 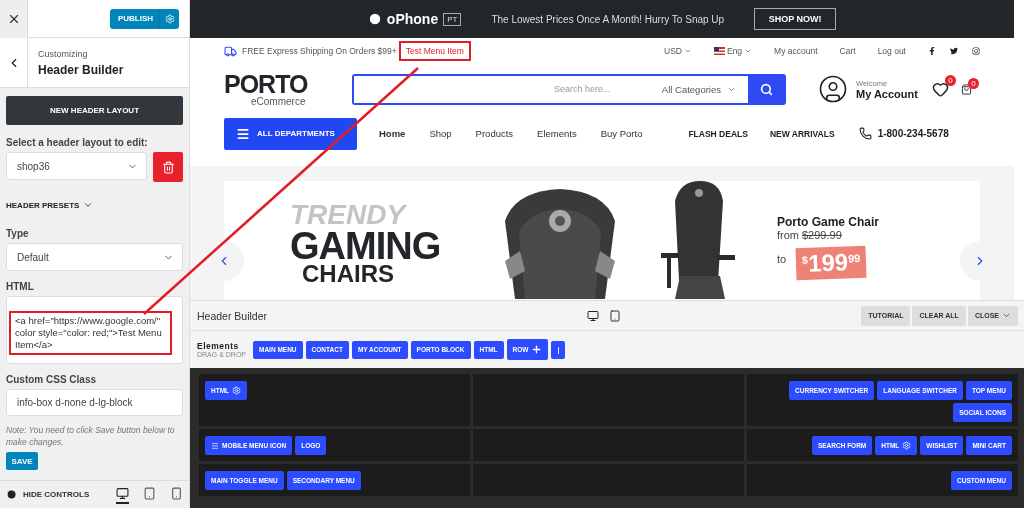 What do you see at coordinates (176, 493) in the screenshot?
I see `mobile-icon` at bounding box center [176, 493].